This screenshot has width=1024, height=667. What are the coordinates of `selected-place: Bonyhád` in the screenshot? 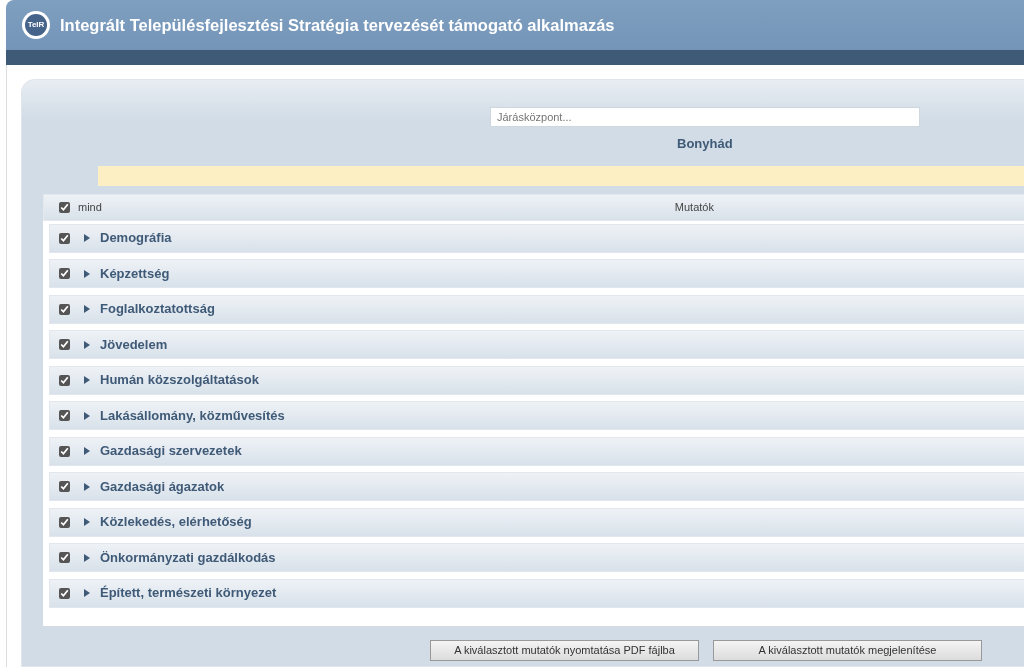 It's located at (705, 144).